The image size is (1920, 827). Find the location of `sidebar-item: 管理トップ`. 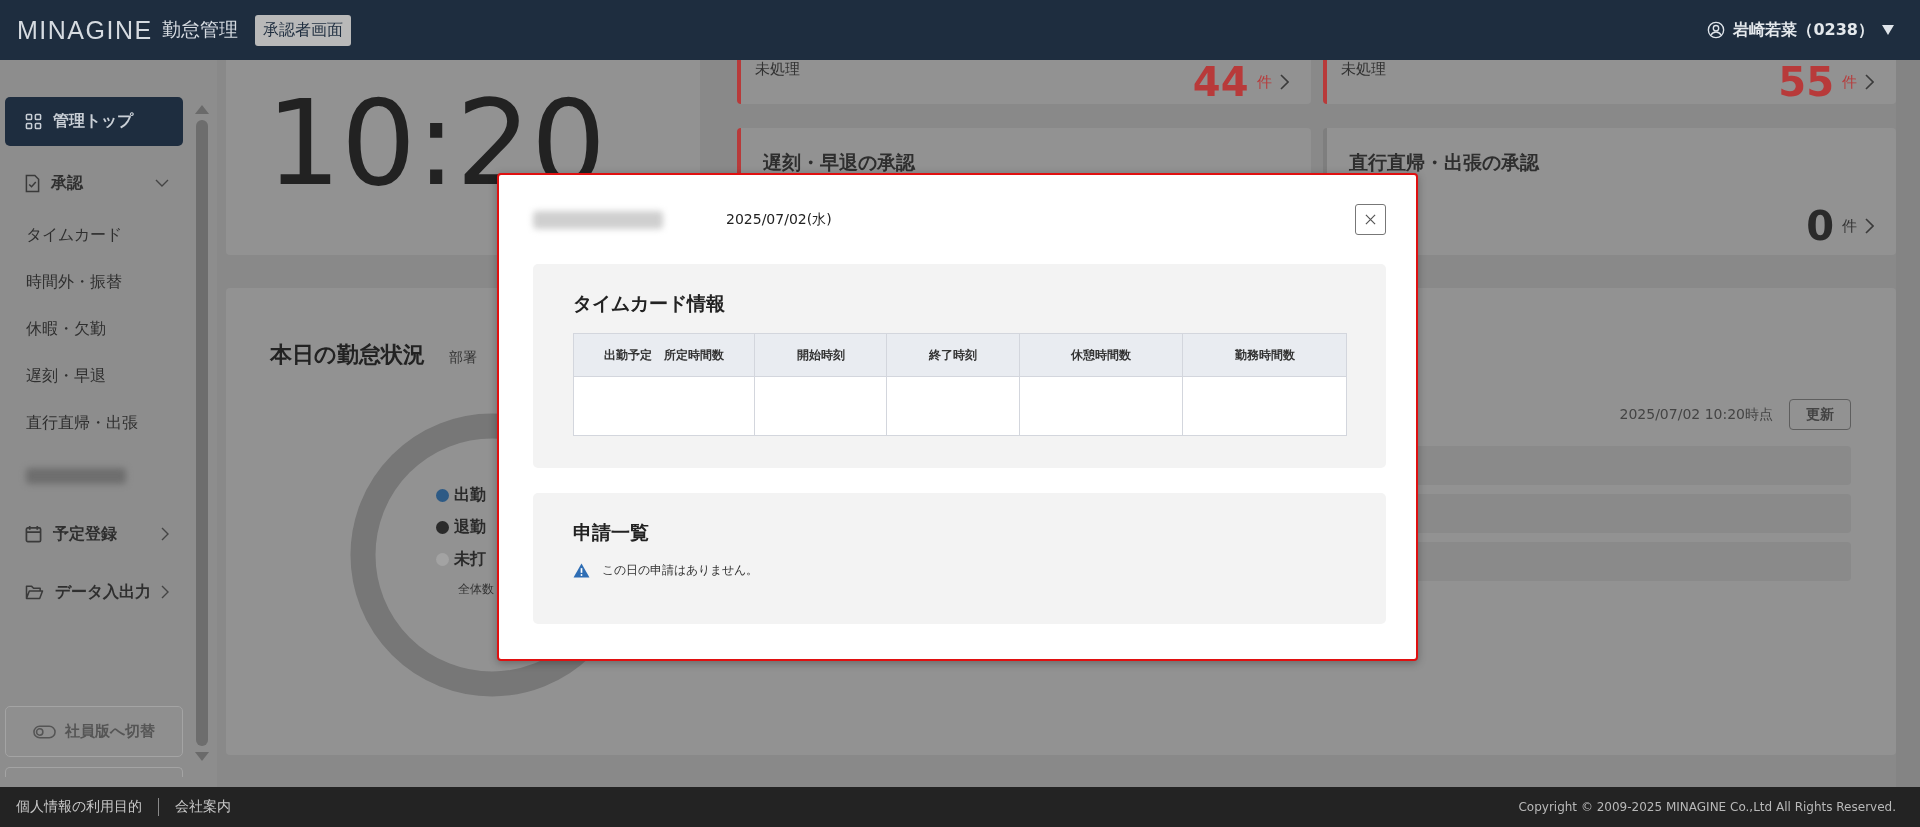

sidebar-item: 管理トップ is located at coordinates (94, 121).